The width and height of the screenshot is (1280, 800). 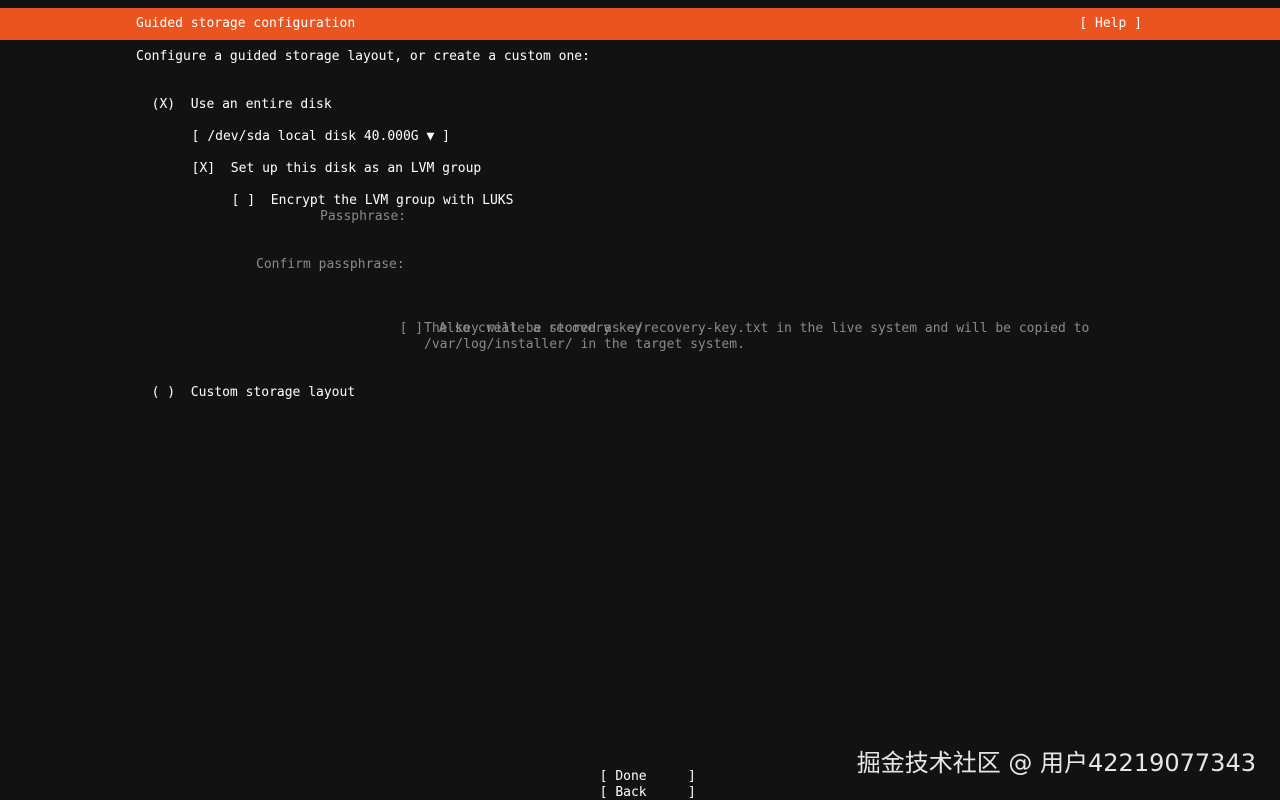 I want to click on custom-layout-option: ( ) Custom storage layout, so click(x=246, y=384).